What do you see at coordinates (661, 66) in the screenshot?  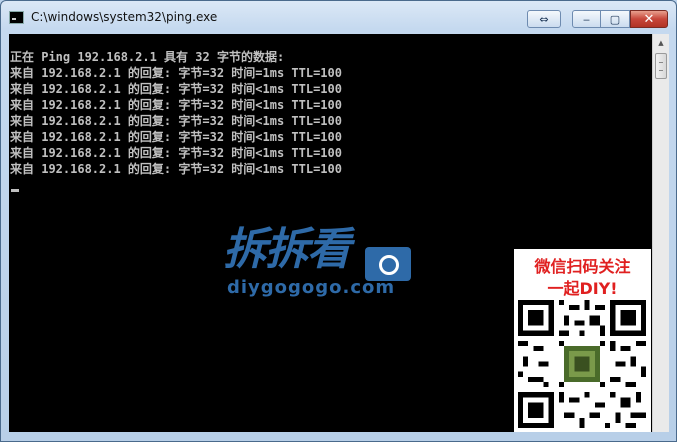 I see `scrollbar-thumb` at bounding box center [661, 66].